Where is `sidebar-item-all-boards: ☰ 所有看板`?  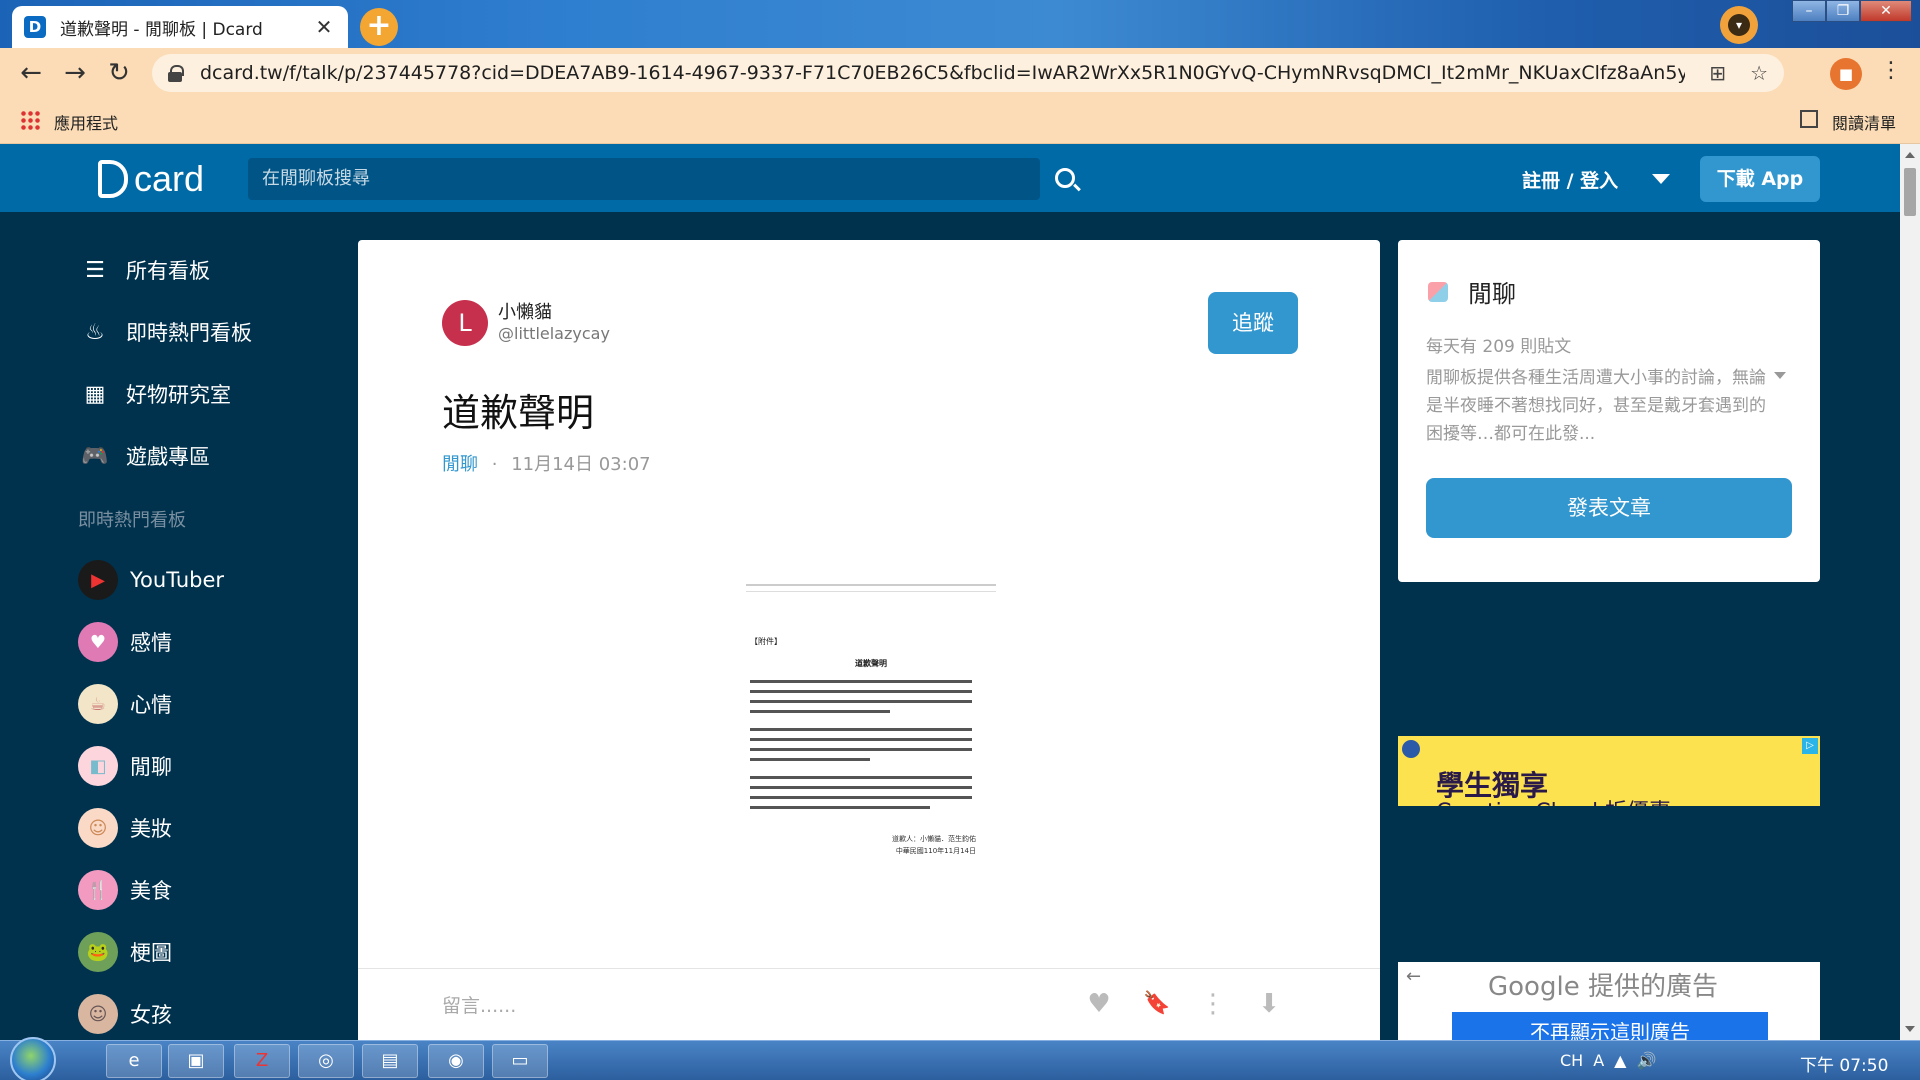 sidebar-item-all-boards: ☰ 所有看板 is located at coordinates (145, 270).